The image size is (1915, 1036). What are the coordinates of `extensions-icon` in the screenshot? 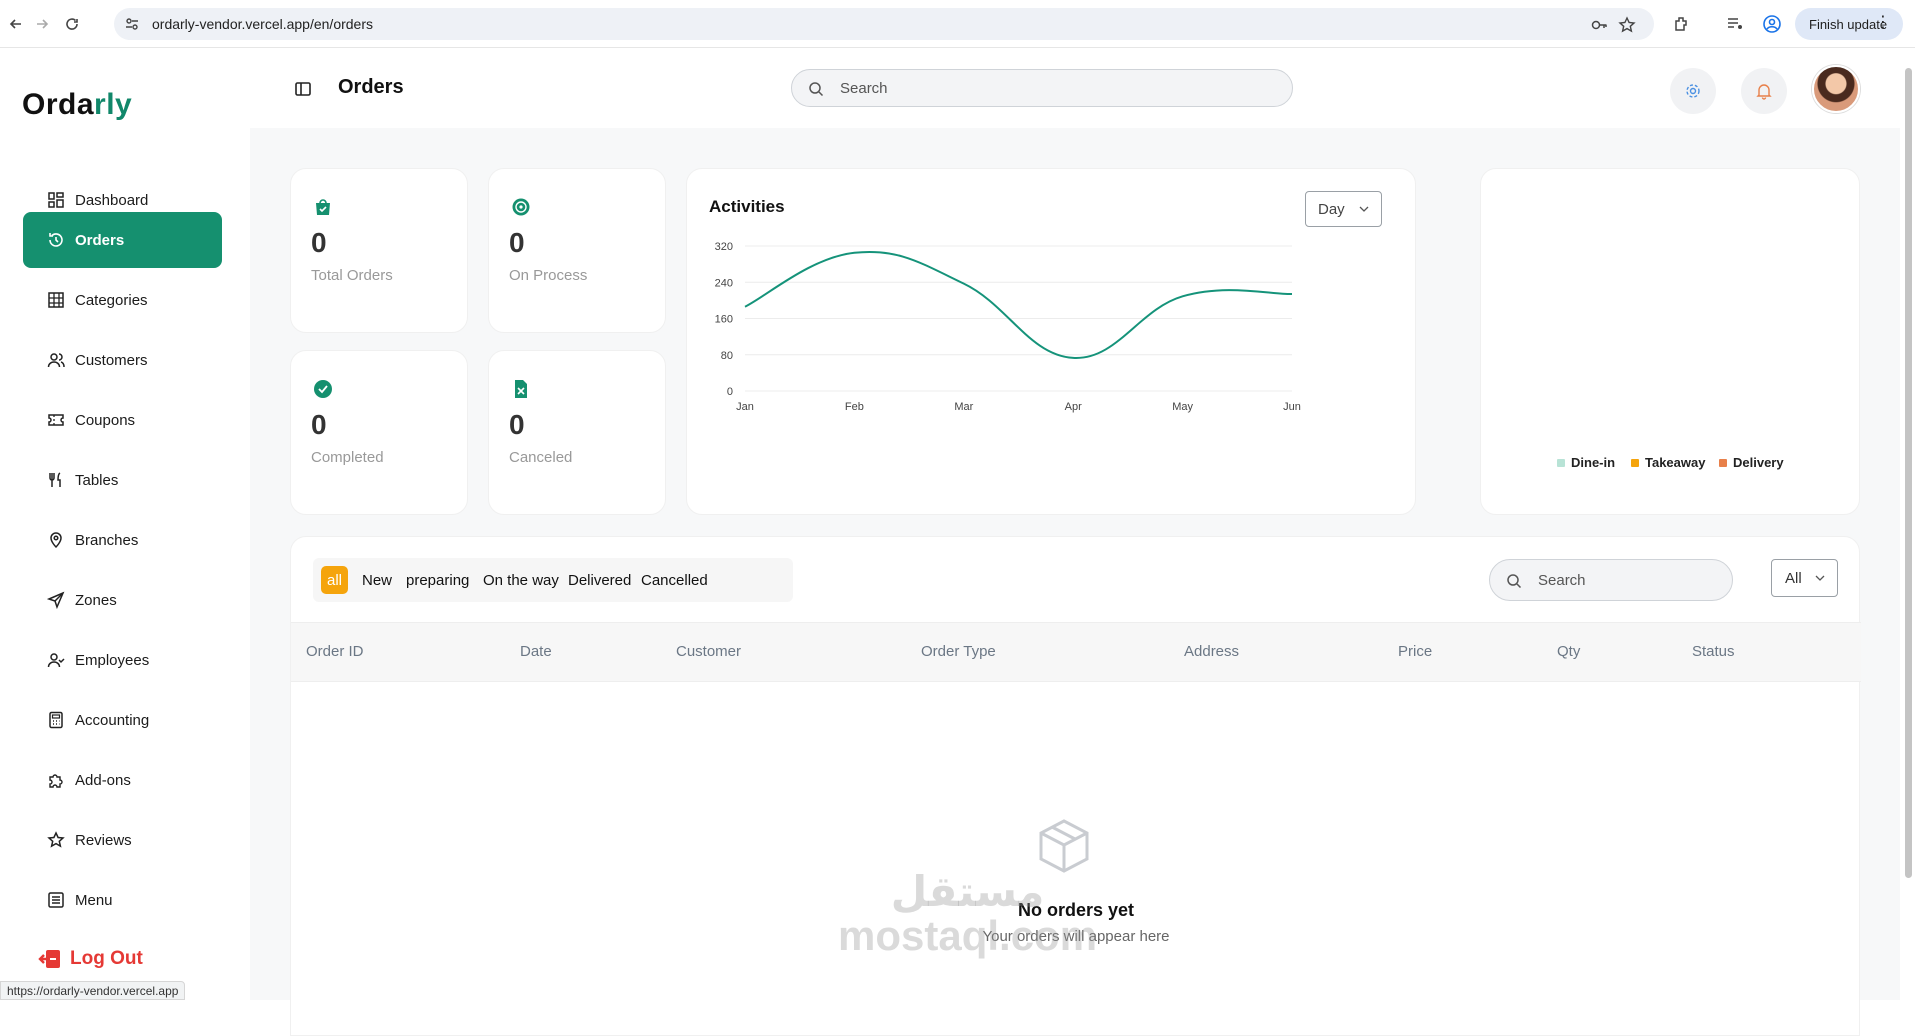 It's located at (1682, 24).